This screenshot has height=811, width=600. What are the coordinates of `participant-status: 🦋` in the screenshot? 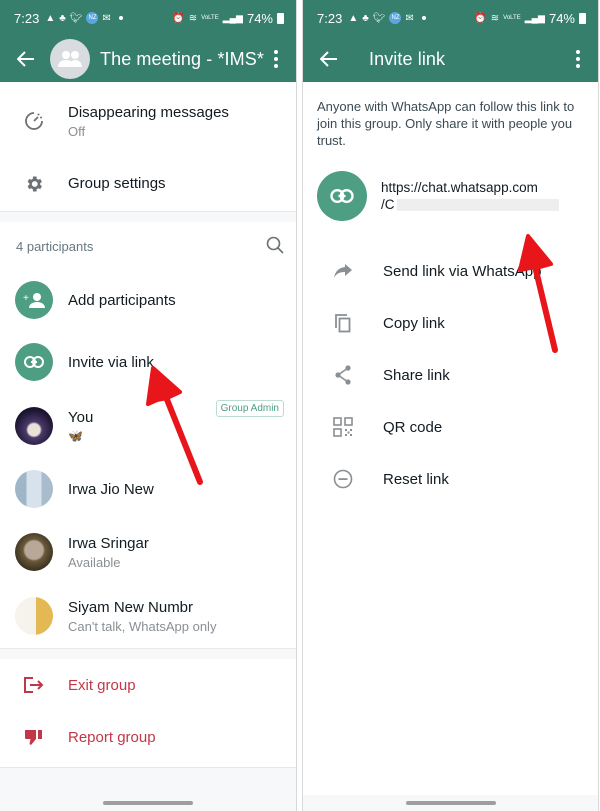 It's located at (75, 436).